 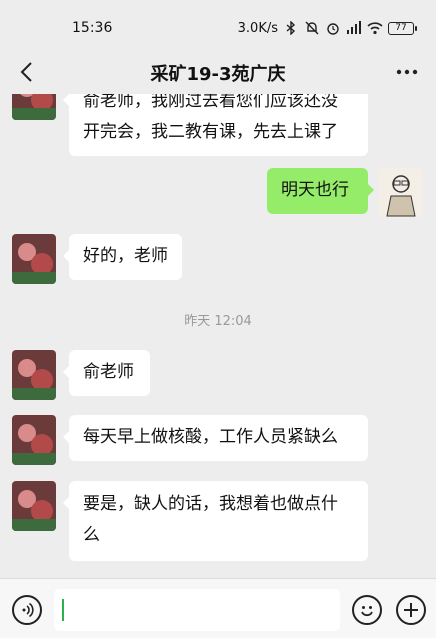 I want to click on input-bar, so click(x=218, y=608).